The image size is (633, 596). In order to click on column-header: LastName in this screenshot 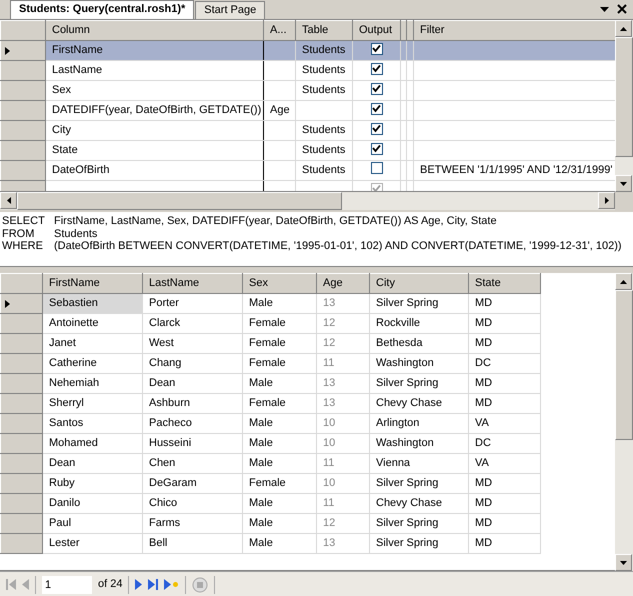, I will do `click(192, 284)`.